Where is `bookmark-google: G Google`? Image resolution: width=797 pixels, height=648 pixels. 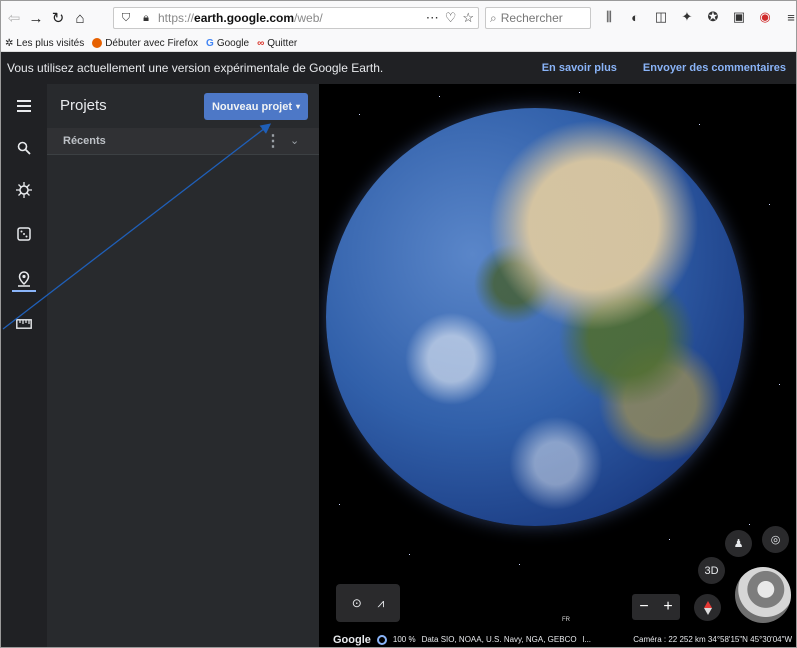 bookmark-google: G Google is located at coordinates (227, 43).